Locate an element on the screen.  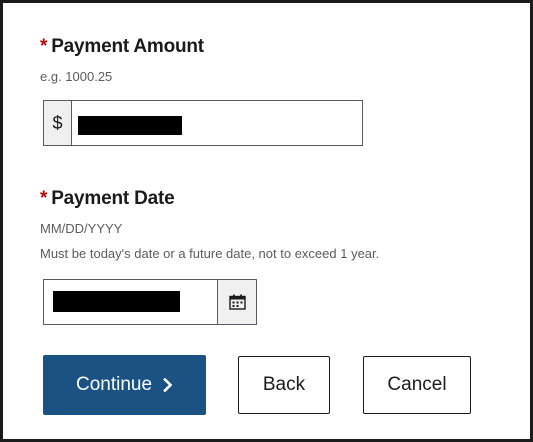
continue-button-label: Continue is located at coordinates (114, 384).